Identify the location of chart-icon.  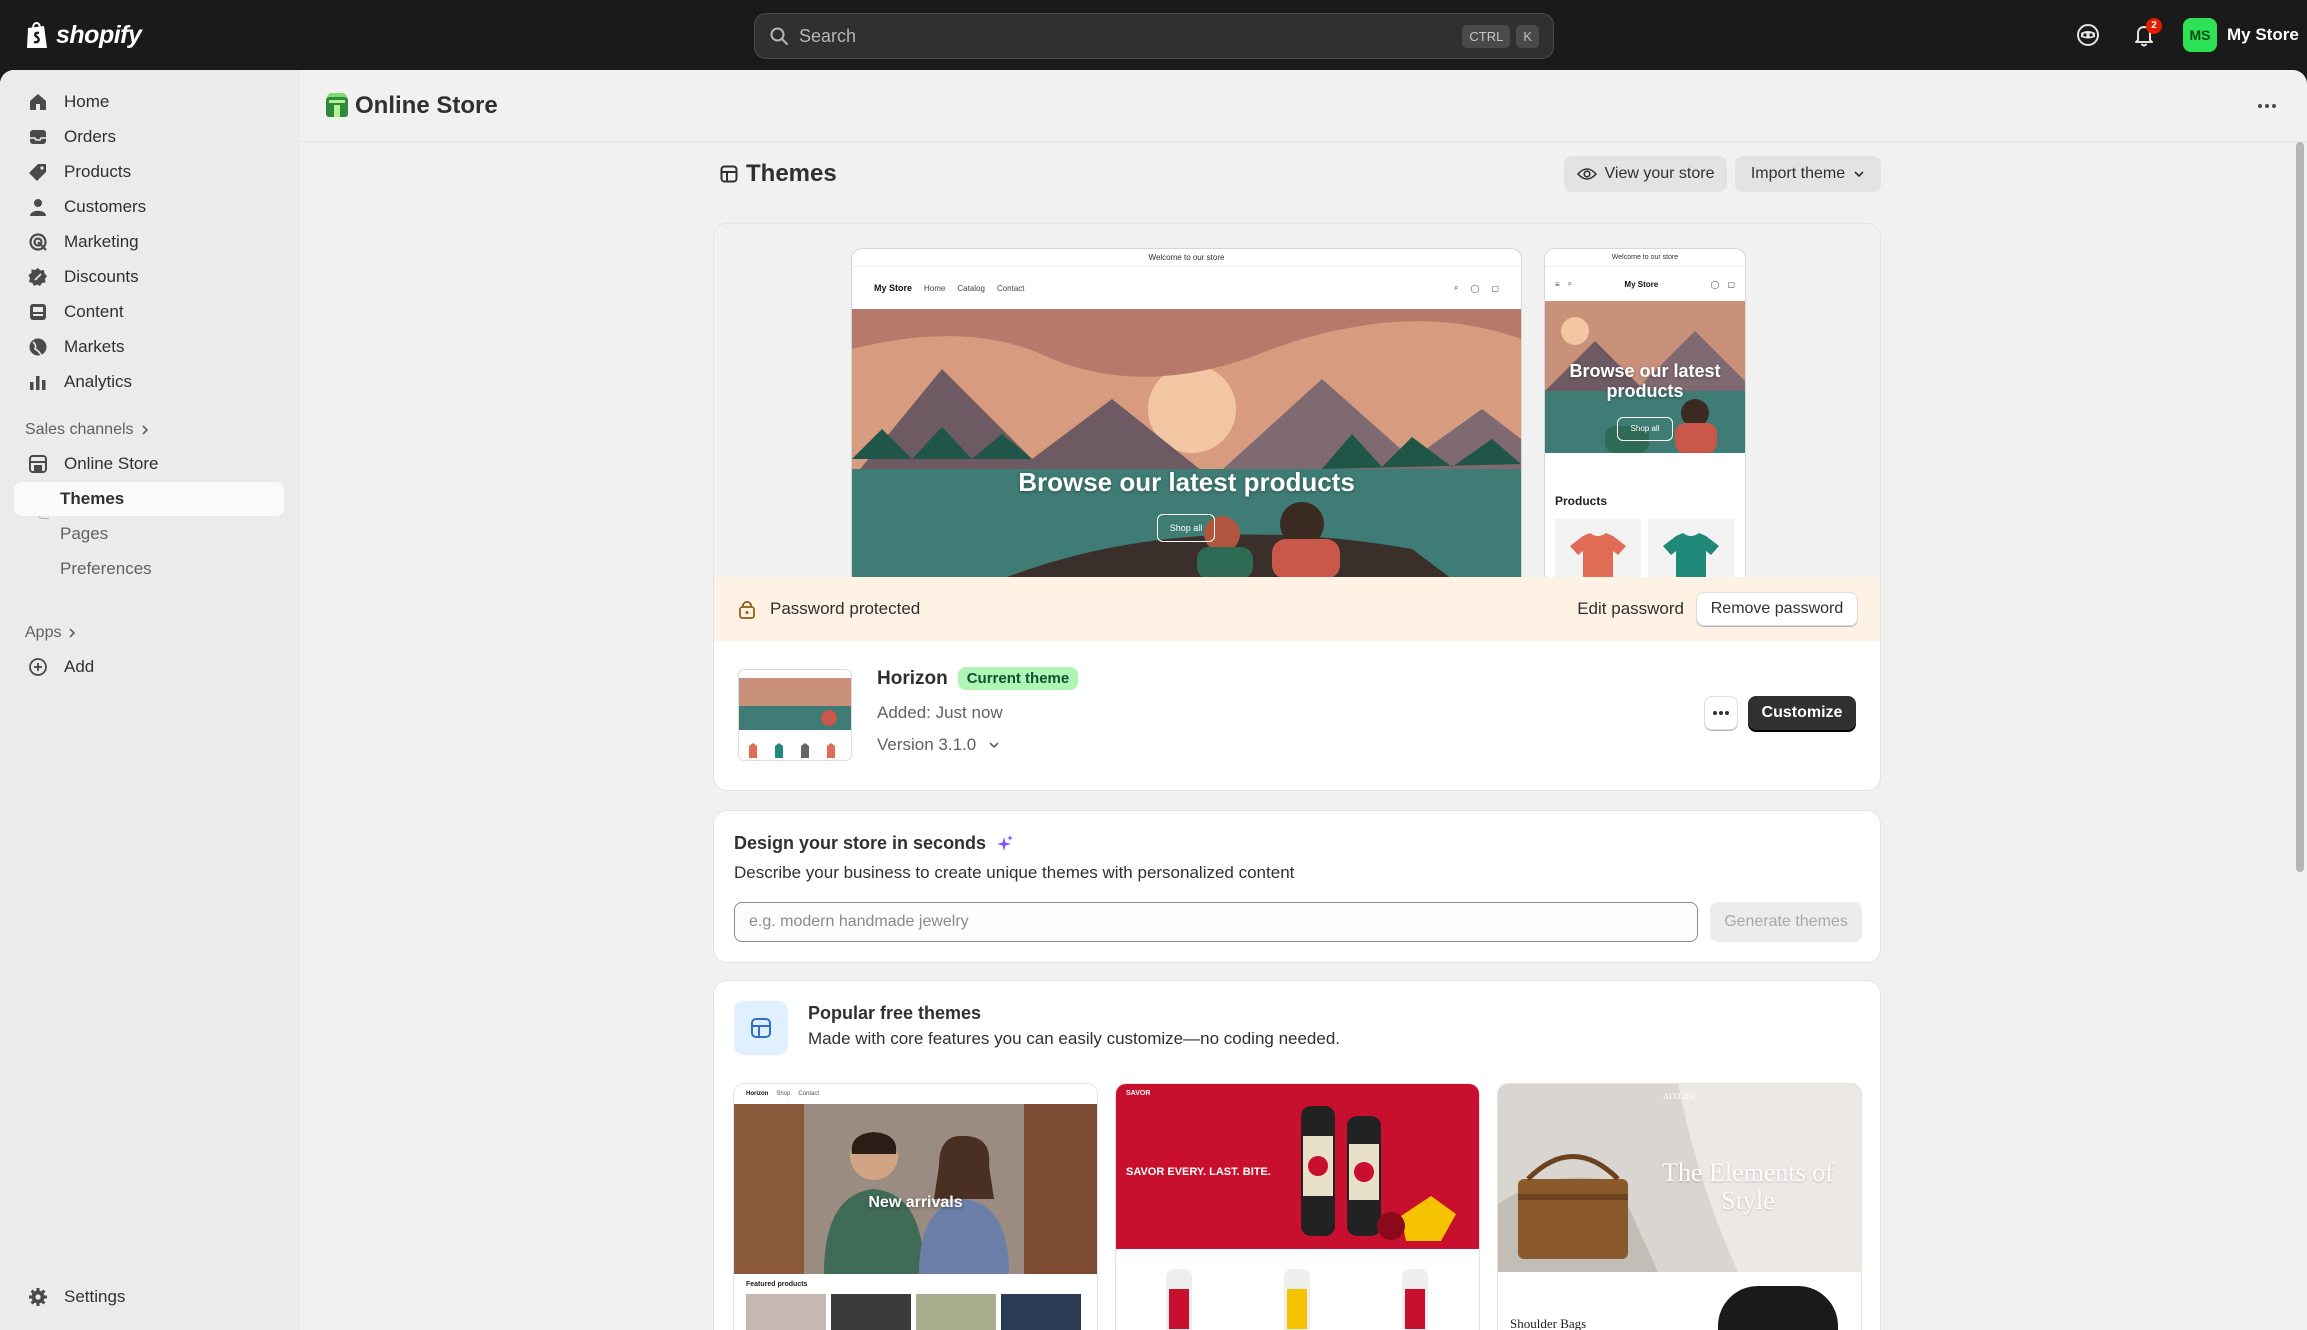
(38, 383).